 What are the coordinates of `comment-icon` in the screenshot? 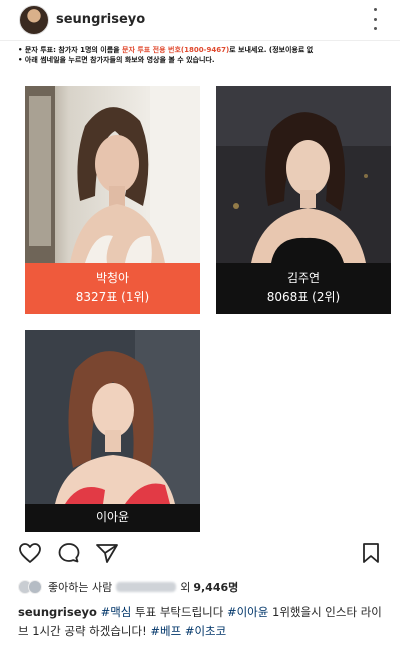 It's located at (69, 553).